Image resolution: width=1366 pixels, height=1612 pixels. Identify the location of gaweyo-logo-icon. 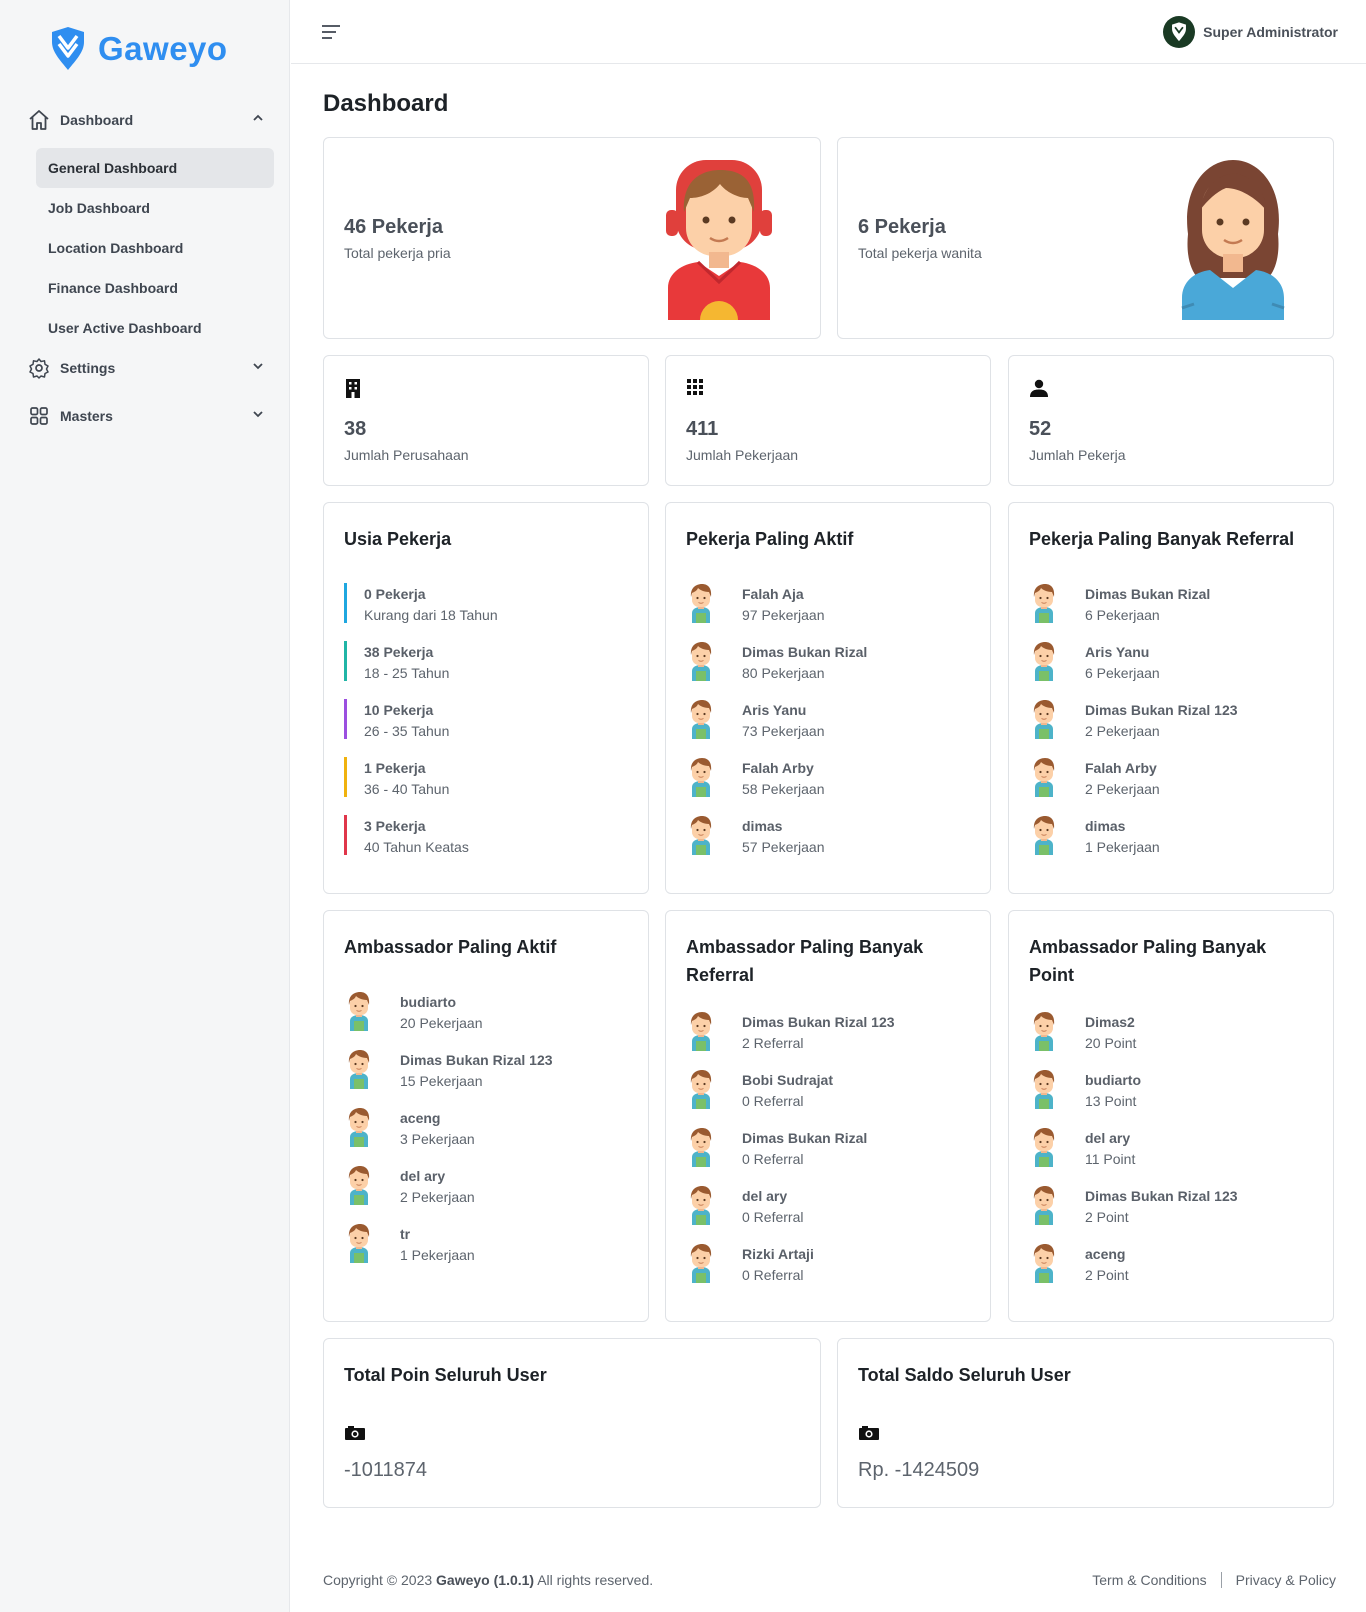
(68, 48).